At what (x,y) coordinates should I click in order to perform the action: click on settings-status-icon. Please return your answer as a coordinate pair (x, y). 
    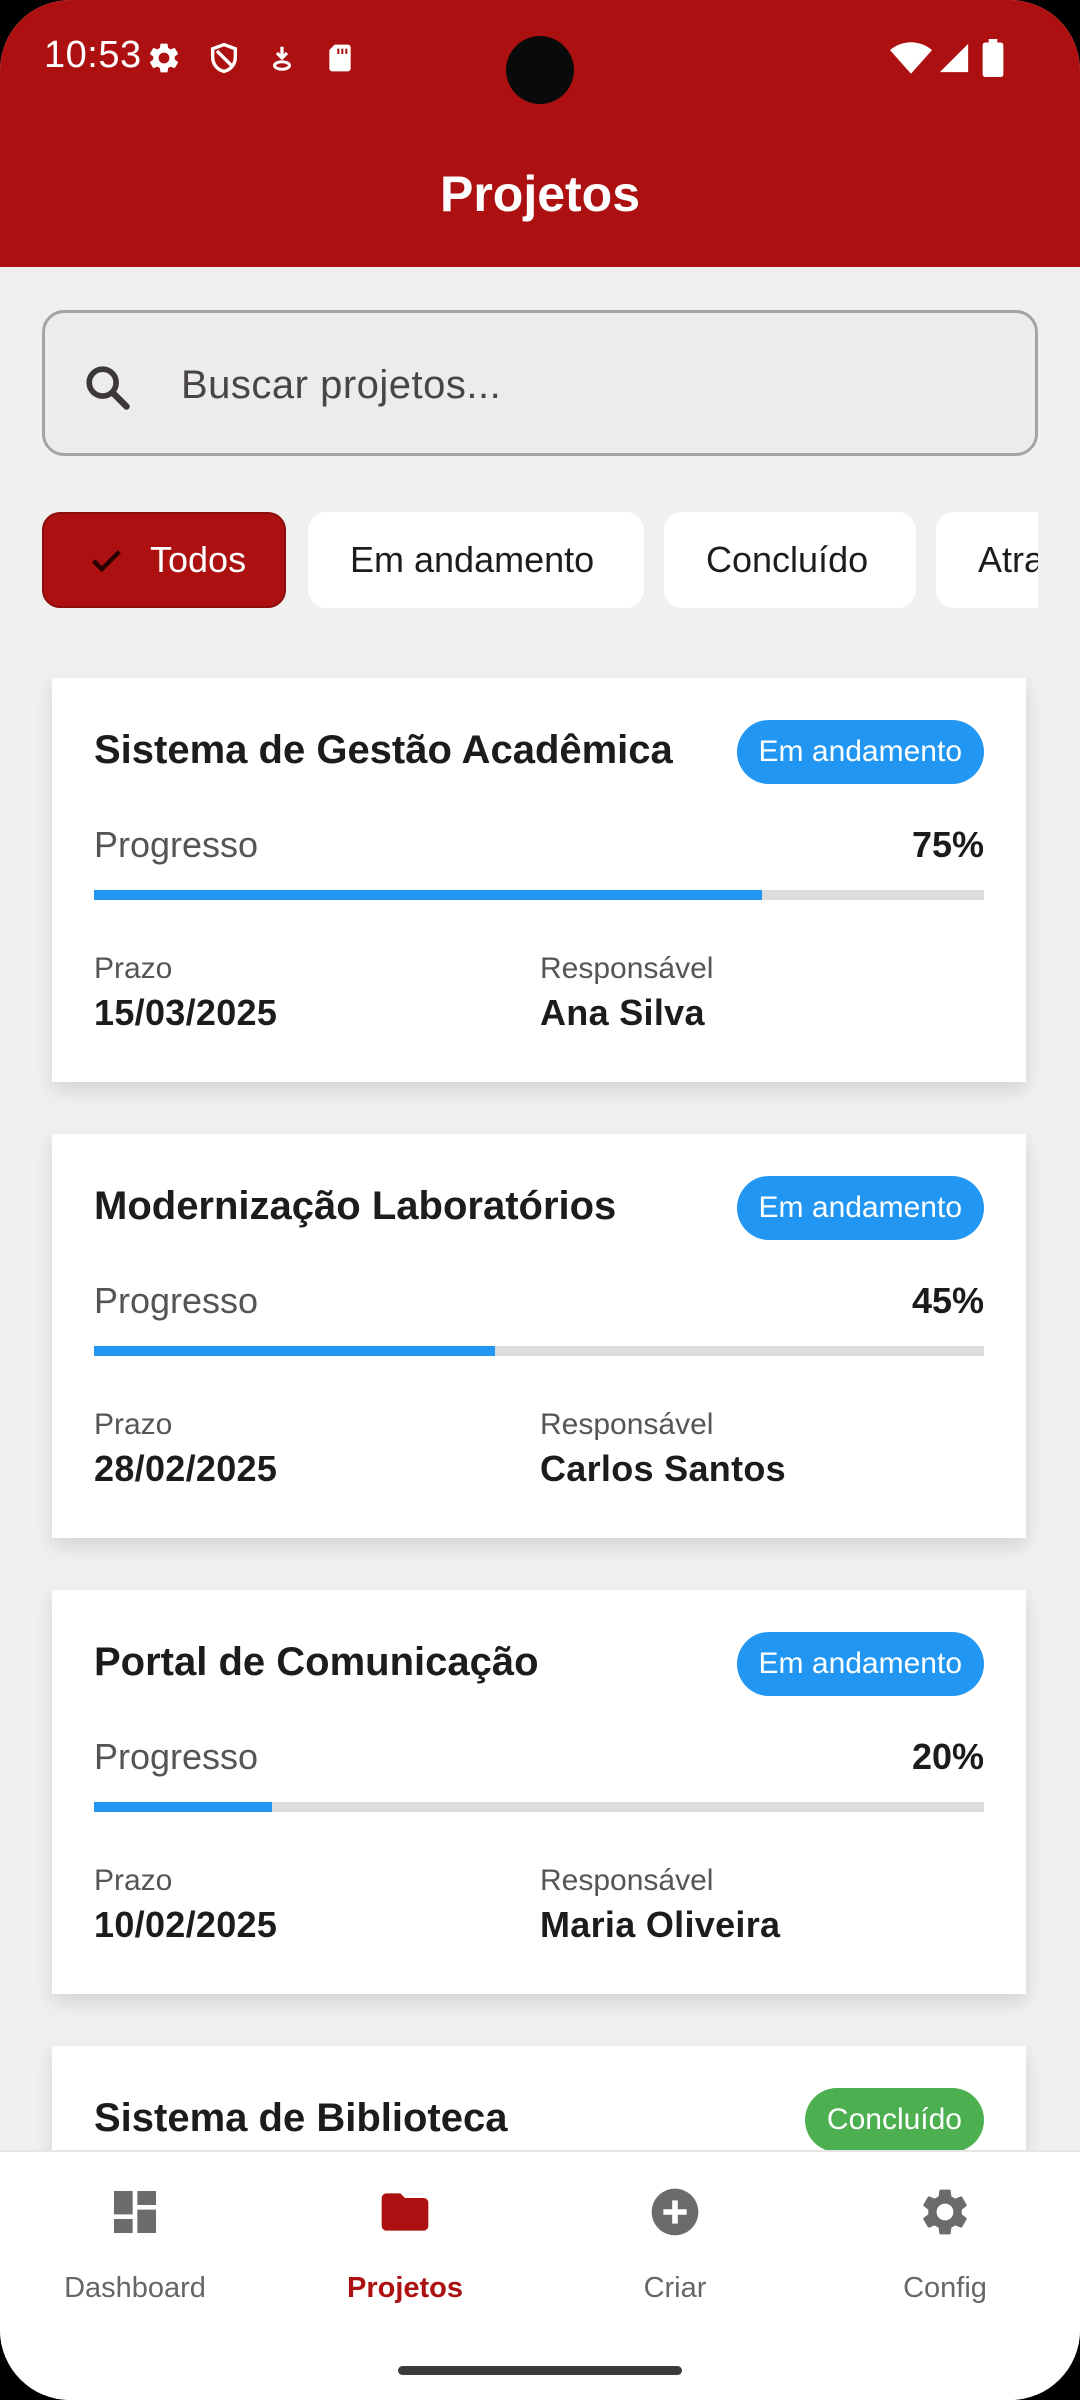
    Looking at the image, I should click on (164, 58).